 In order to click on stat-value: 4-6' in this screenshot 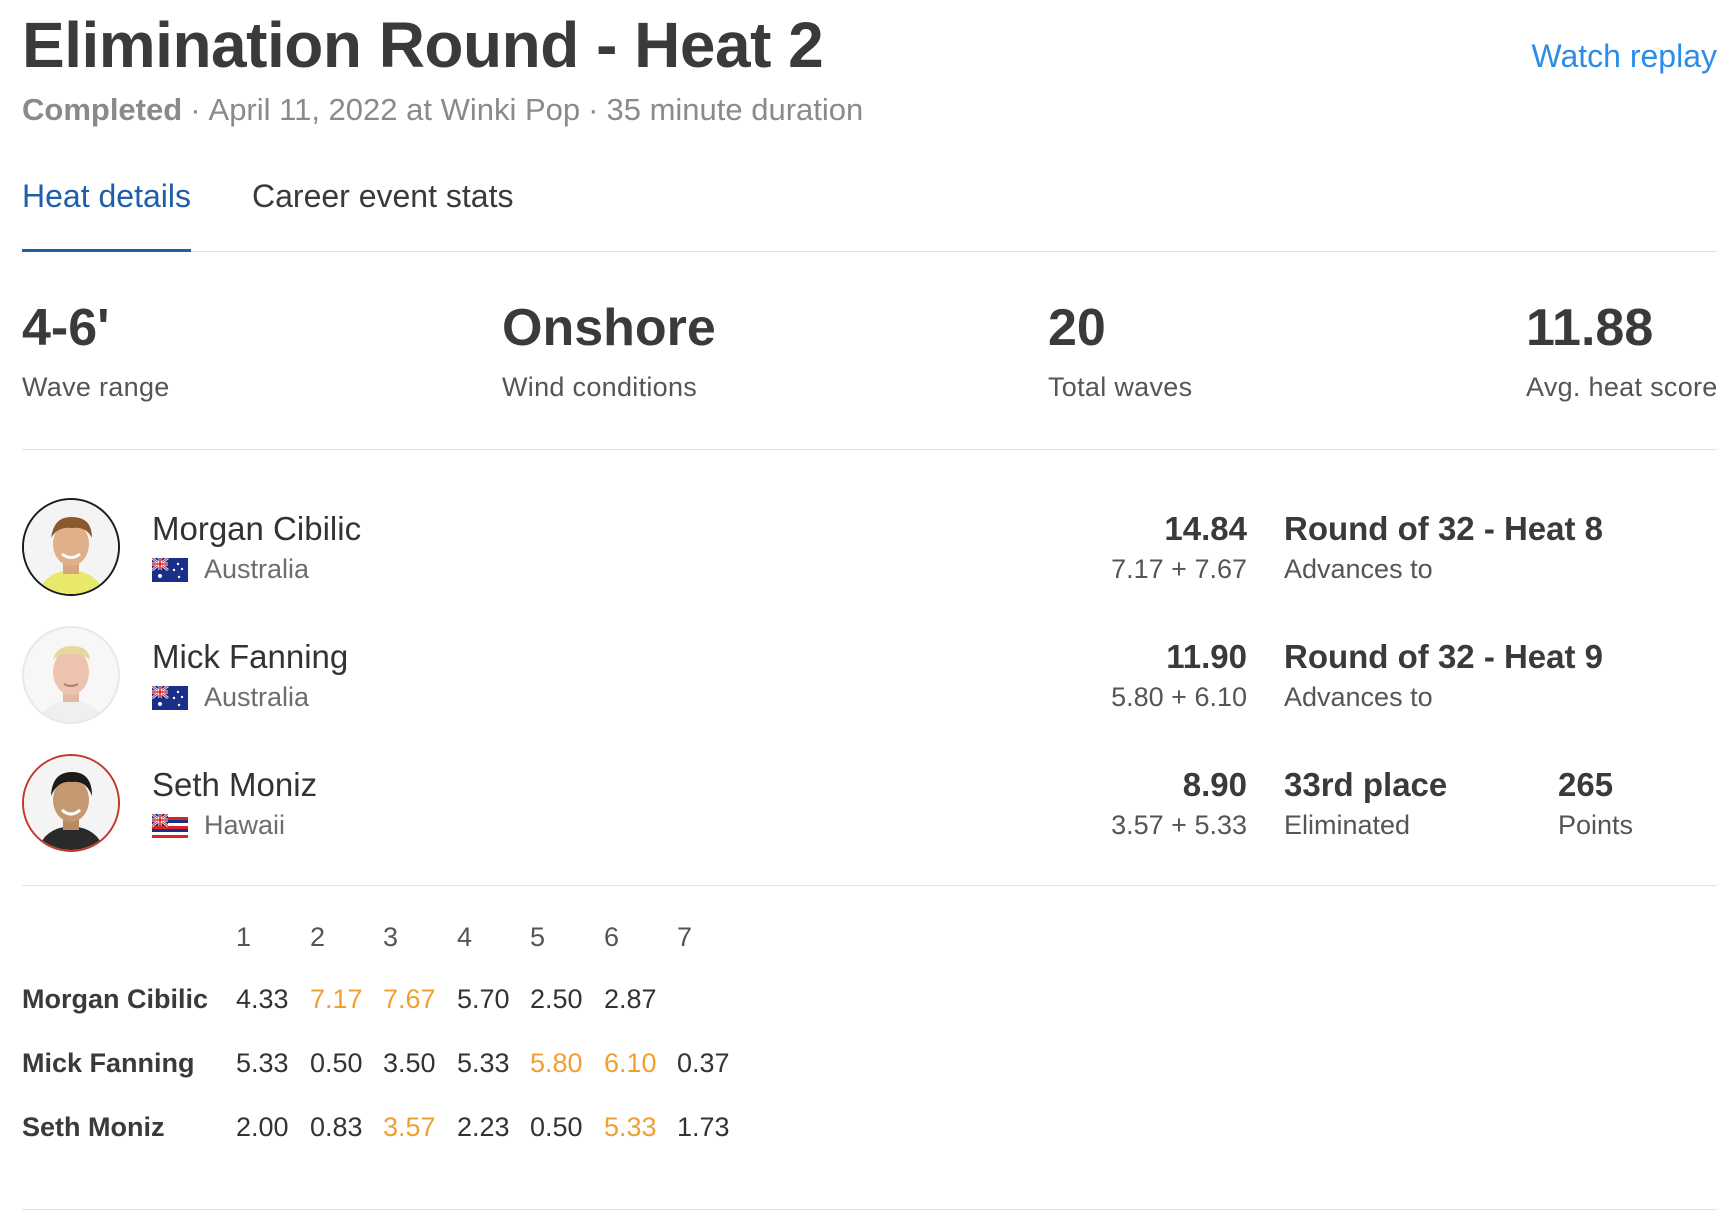, I will do `click(66, 328)`.